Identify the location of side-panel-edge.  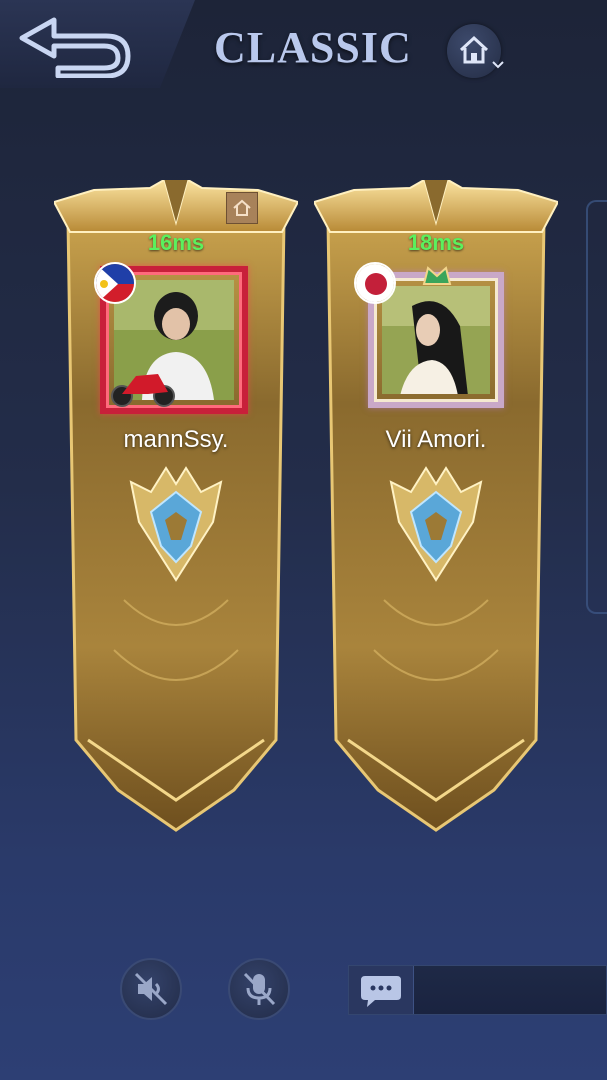
(596, 407).